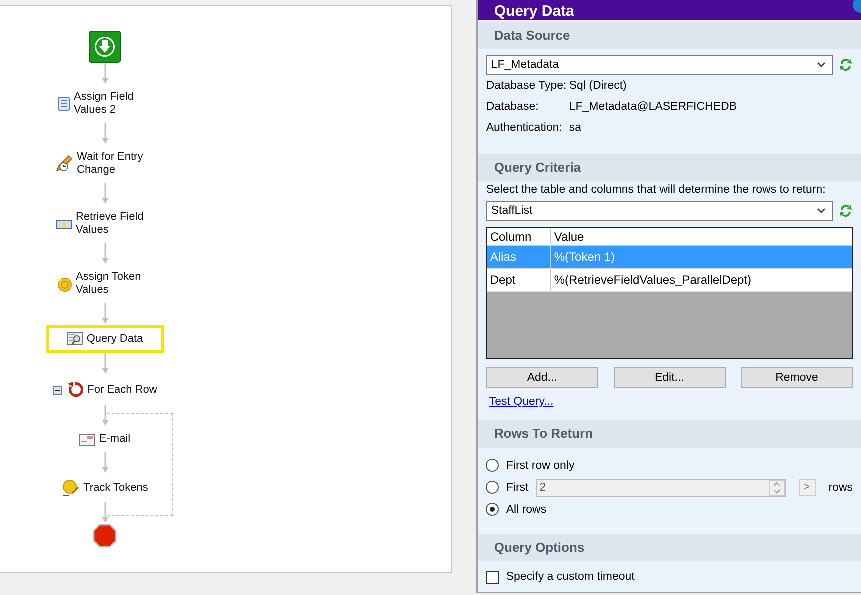 The height and width of the screenshot is (595, 861). I want to click on section-title: Query Criteria, so click(538, 168).